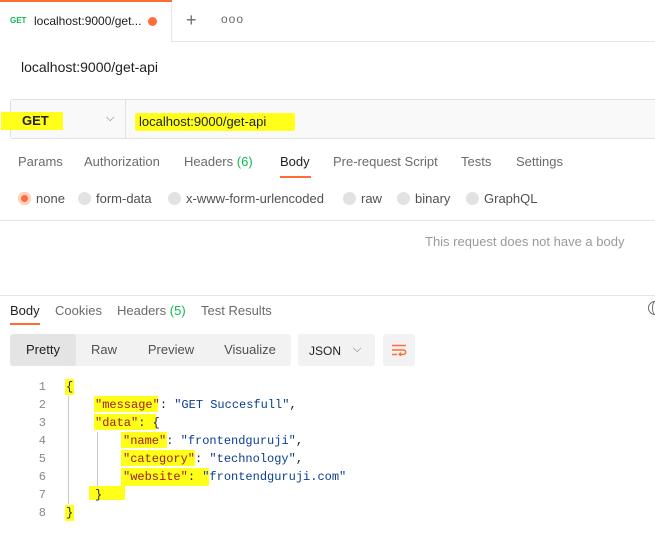 The width and height of the screenshot is (655, 540). I want to click on tab-tests: Tests, so click(476, 161).